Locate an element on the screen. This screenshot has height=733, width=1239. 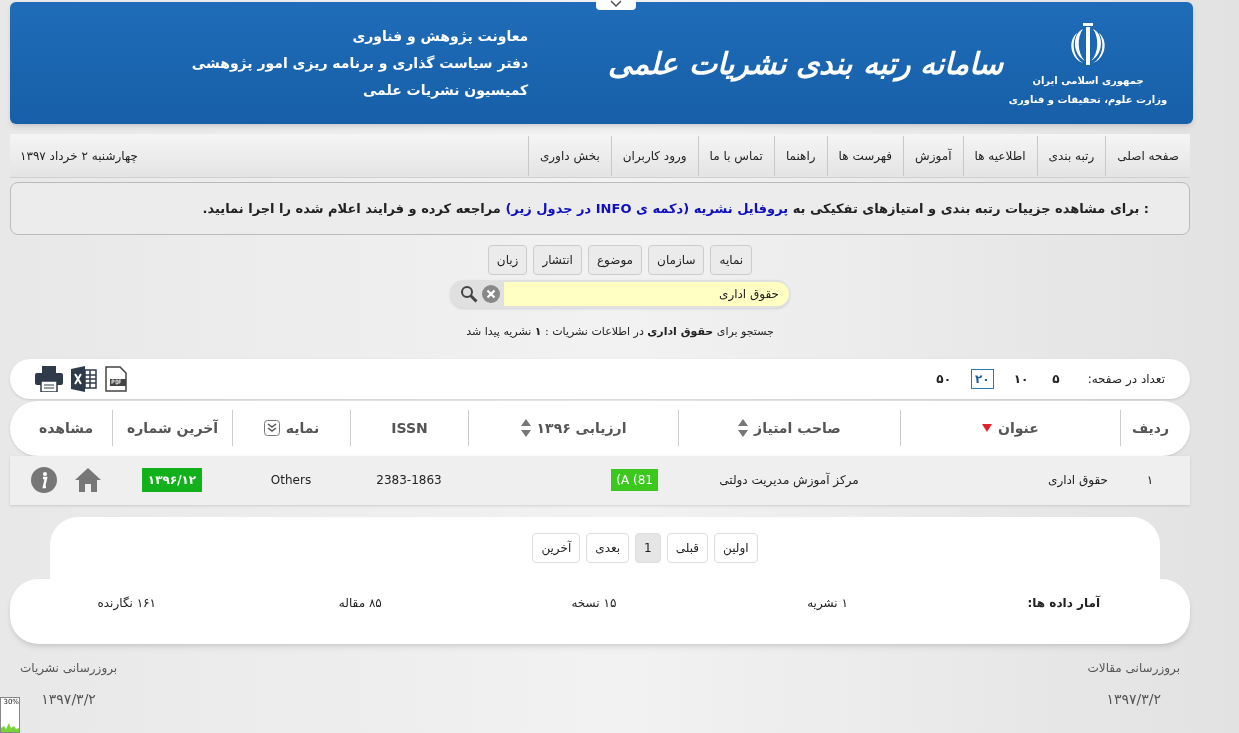
nav-link: آموزش is located at coordinates (933, 155).